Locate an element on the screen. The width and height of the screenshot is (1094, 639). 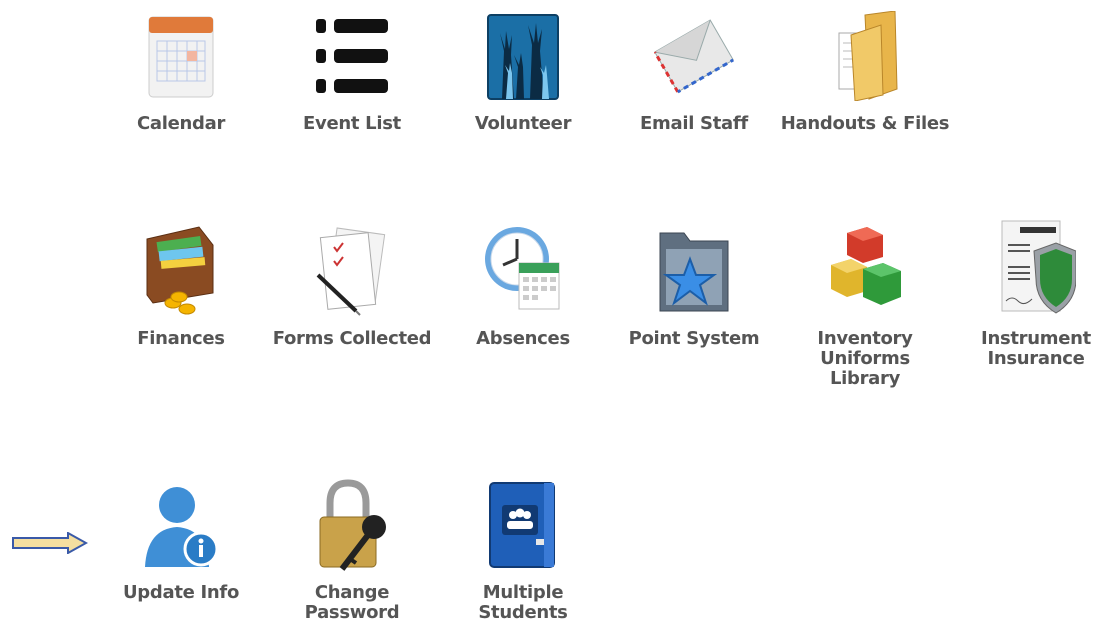
tile-email-staff: Email Staff is located at coordinates (694, 70).